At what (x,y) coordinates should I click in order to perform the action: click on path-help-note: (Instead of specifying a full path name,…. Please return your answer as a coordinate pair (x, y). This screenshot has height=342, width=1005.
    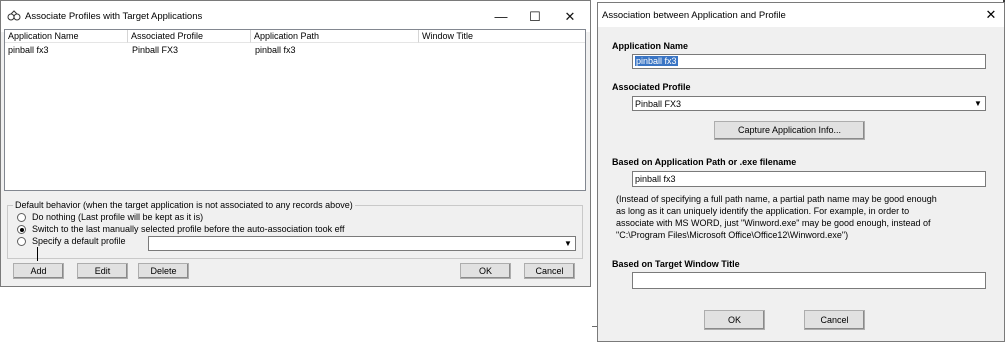
    Looking at the image, I should click on (806, 217).